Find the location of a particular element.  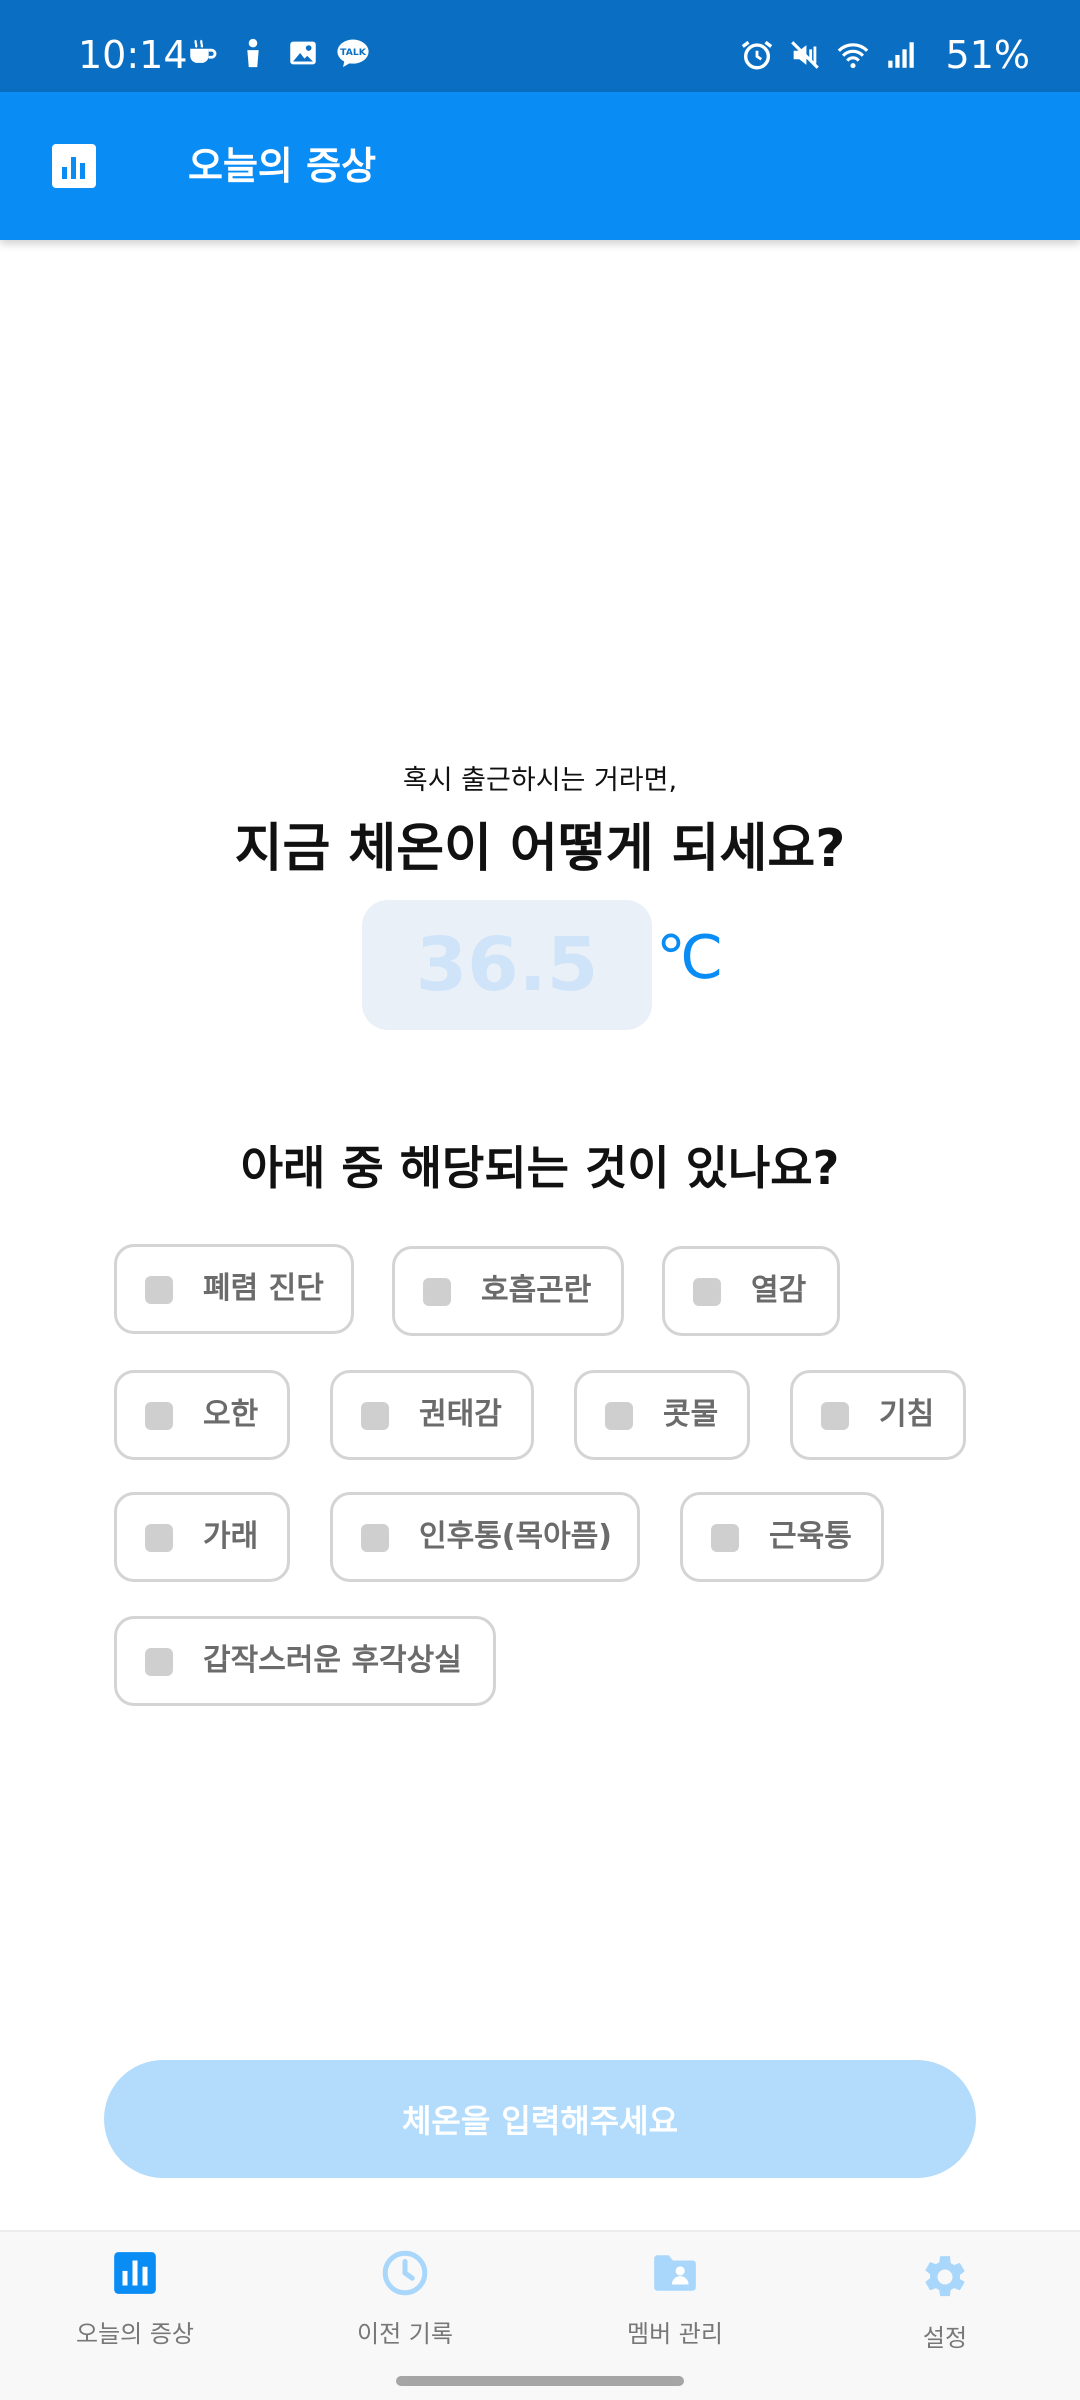

symptom-chip-muscle-pain: 근육통 is located at coordinates (782, 1537).